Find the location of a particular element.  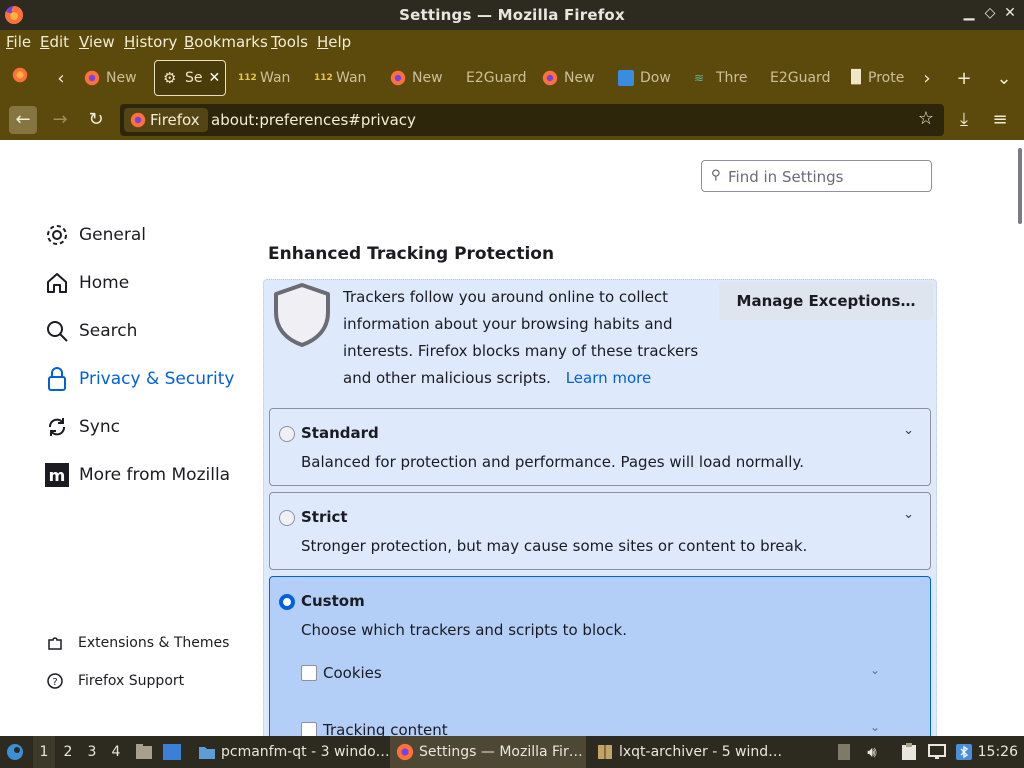

threads-icon: ≋ is located at coordinates (699, 78).